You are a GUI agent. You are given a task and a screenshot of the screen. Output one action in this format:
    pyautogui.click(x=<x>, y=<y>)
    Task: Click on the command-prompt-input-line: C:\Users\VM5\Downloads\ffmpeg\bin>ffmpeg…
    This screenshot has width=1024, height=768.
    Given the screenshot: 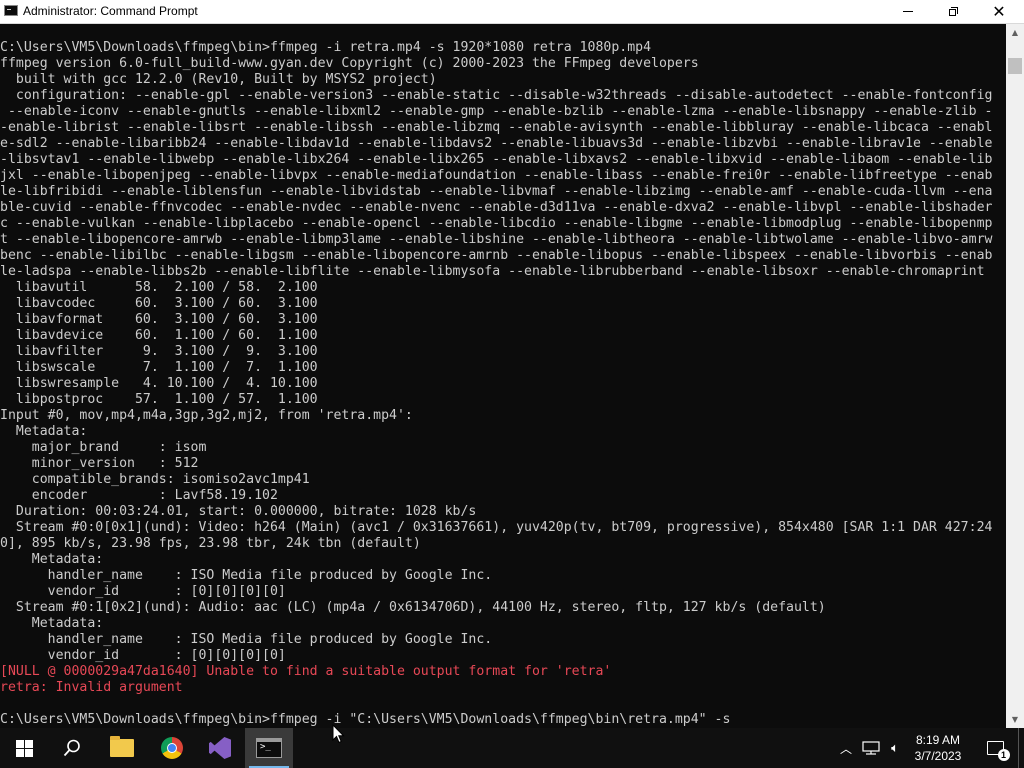 What is the action you would take?
    pyautogui.click(x=365, y=719)
    